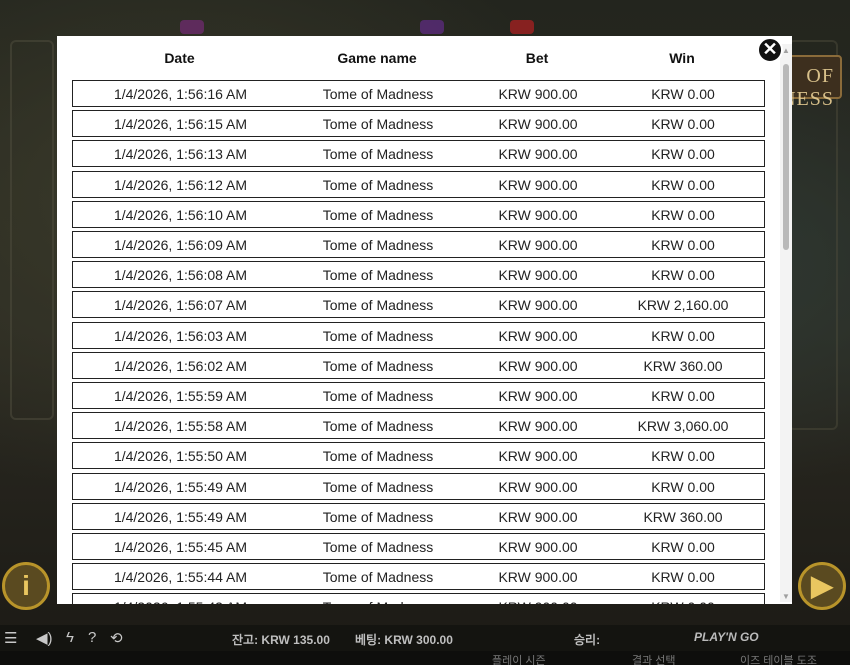 The height and width of the screenshot is (665, 850). I want to click on balance-label: 잔고: KRW 135.00, so click(281, 640).